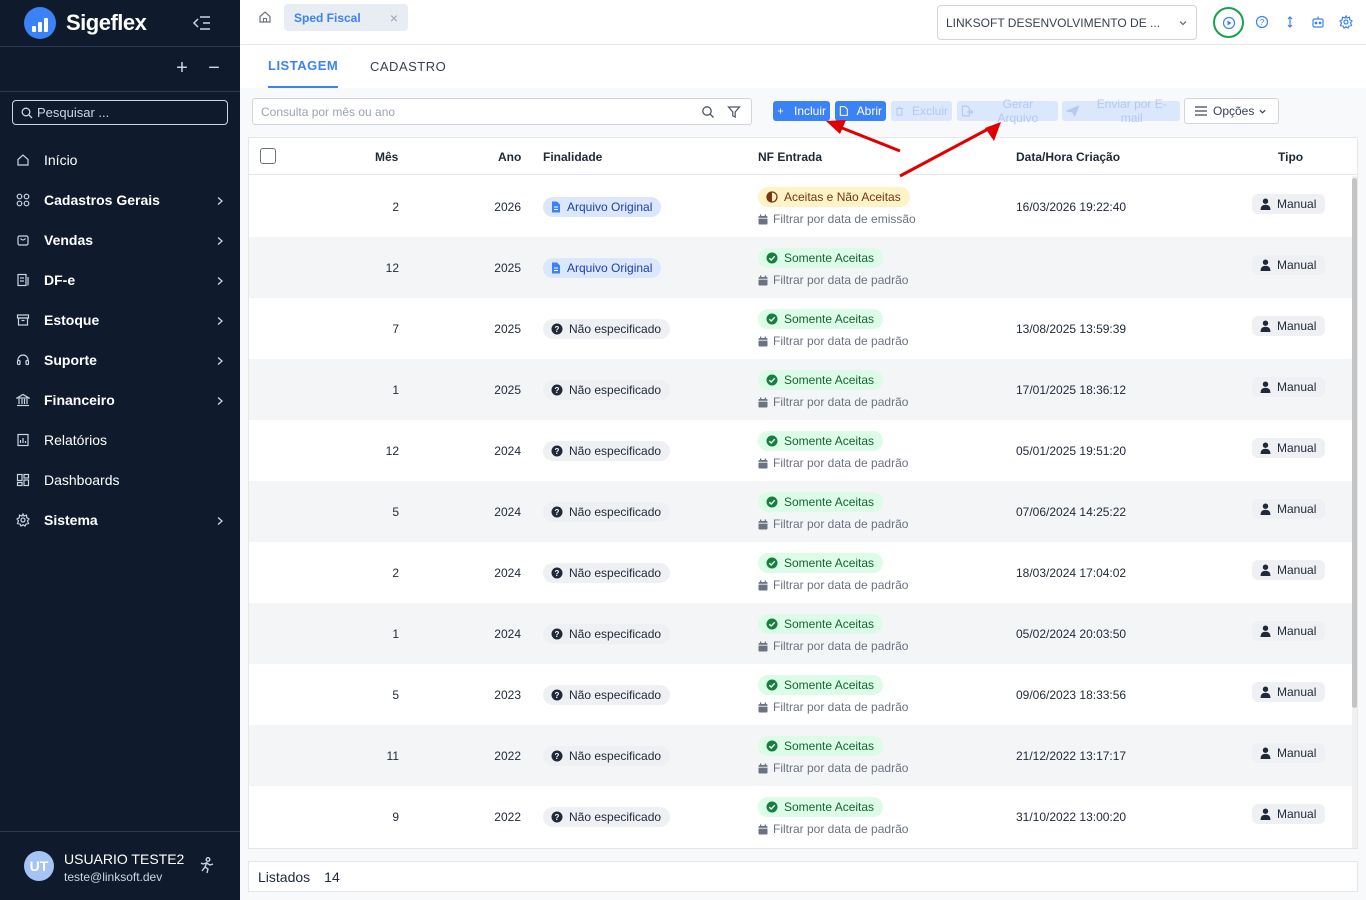 The height and width of the screenshot is (900, 1366). What do you see at coordinates (120, 865) in the screenshot?
I see `user-area: UT USUARIO TESTE2 teste@linksoft.dev` at bounding box center [120, 865].